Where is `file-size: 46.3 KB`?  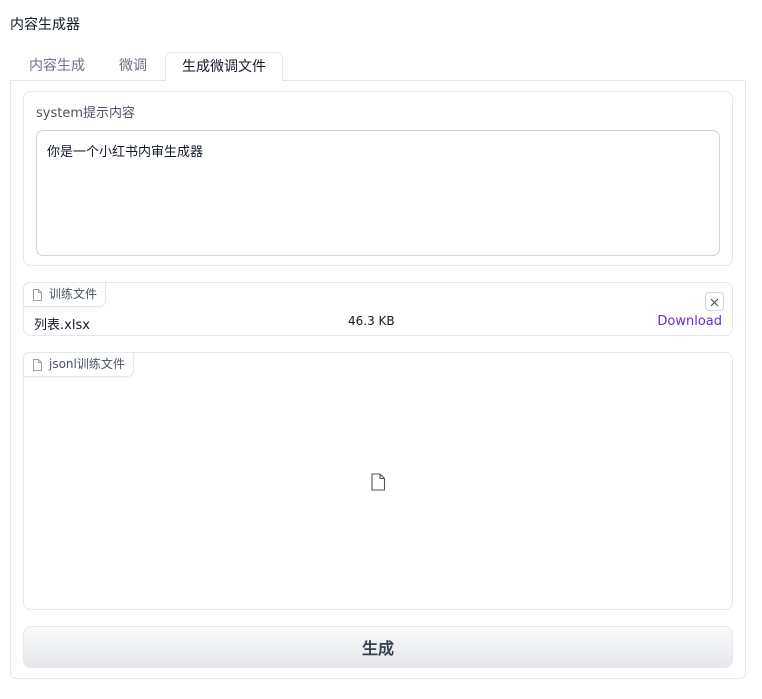 file-size: 46.3 KB is located at coordinates (371, 321).